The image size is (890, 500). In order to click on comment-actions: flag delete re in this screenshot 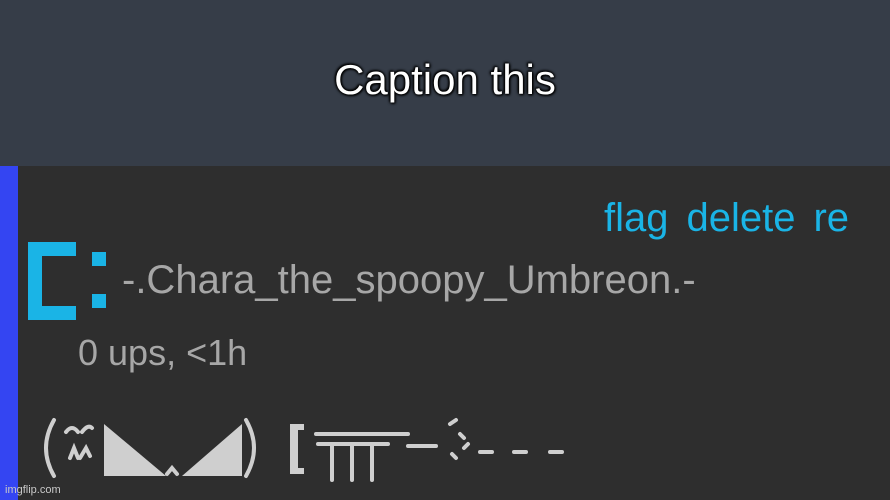, I will do `click(735, 218)`.